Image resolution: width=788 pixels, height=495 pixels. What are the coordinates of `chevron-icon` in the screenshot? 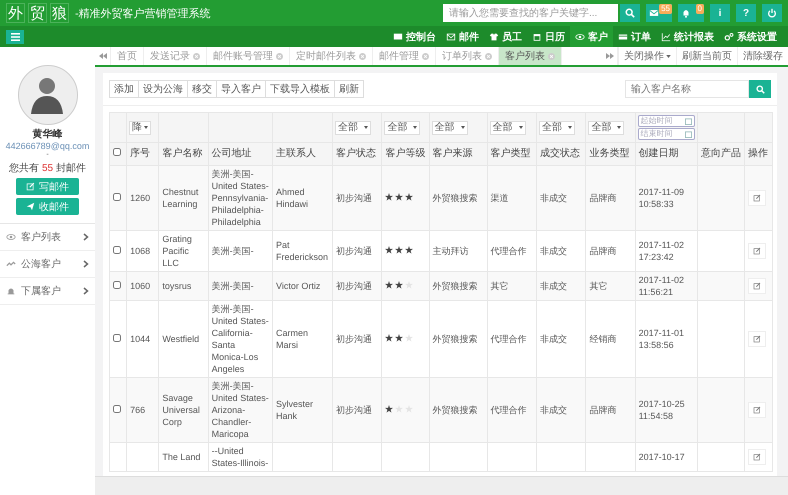 It's located at (86, 264).